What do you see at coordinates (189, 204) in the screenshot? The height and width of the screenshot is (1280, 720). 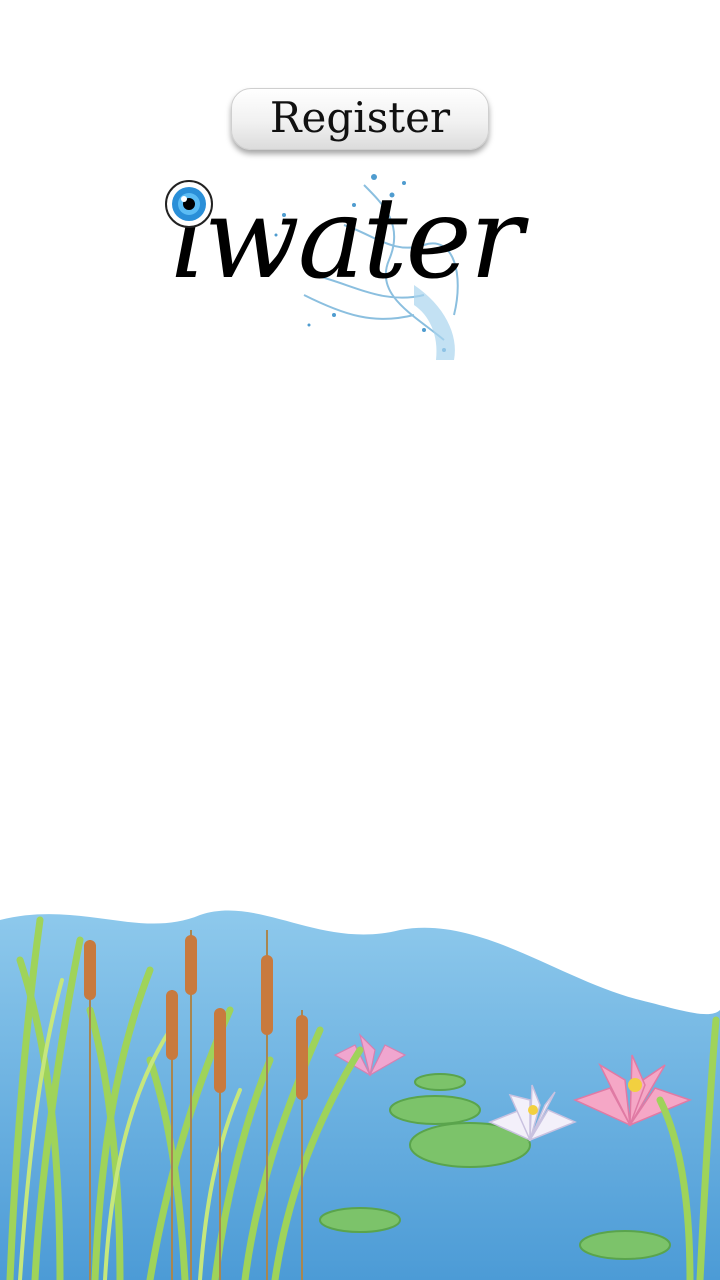 I see `eye-icon` at bounding box center [189, 204].